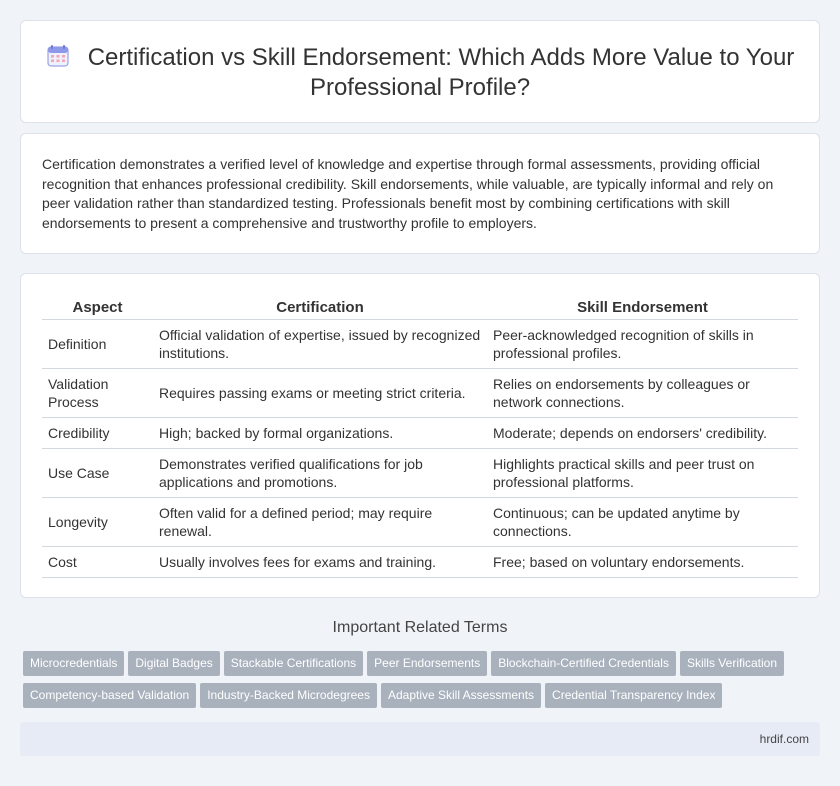 Image resolution: width=840 pixels, height=786 pixels. Describe the element at coordinates (427, 663) in the screenshot. I see `related-term-tag: Peer Endorsements` at that location.